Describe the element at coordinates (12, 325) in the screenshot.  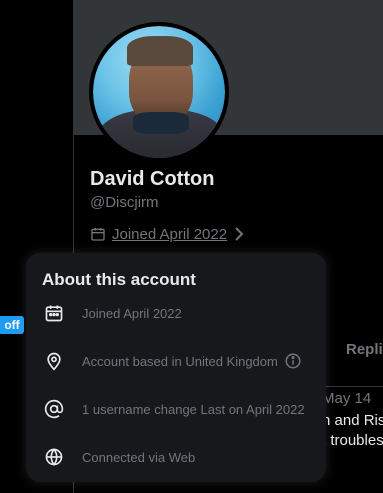
I see `off-badge: off` at that location.